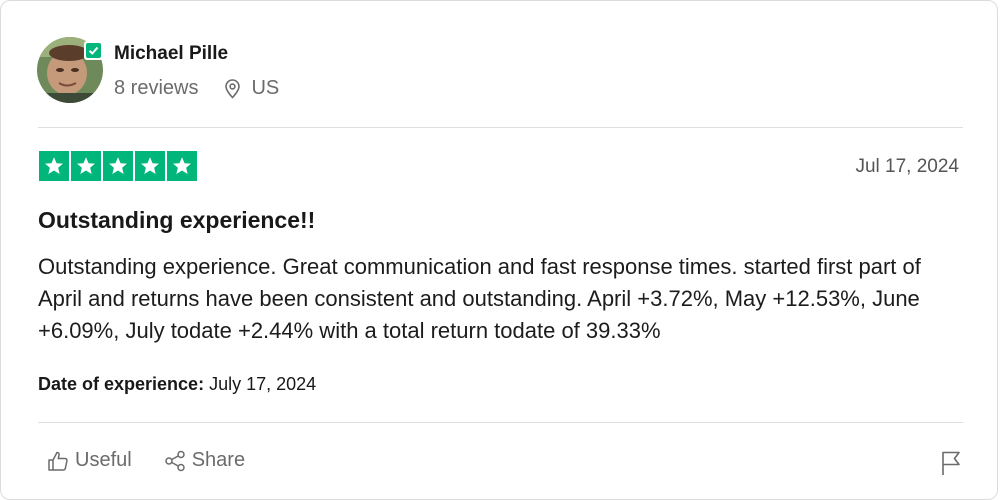  What do you see at coordinates (176, 220) in the screenshot?
I see `review-title: Outstanding experience!!` at bounding box center [176, 220].